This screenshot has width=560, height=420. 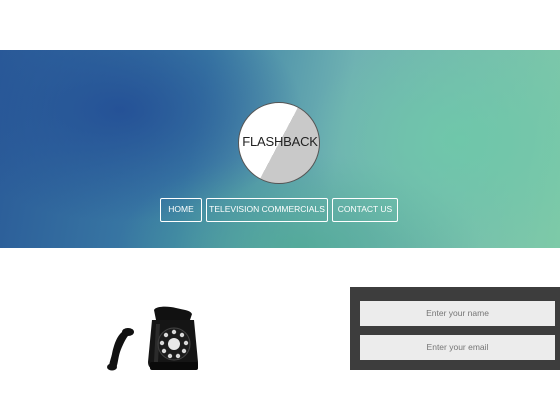 I want to click on flashback-logo: FLASHBACK, so click(x=279, y=143).